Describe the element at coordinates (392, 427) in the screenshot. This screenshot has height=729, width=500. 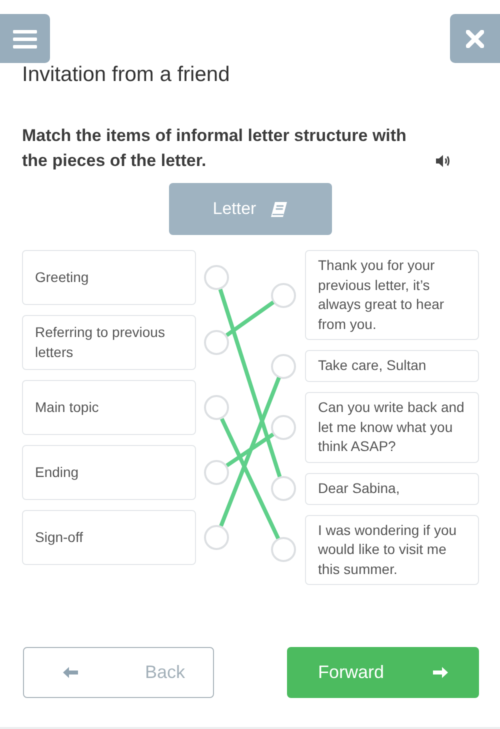
I see `letter-piece: Can you write back and let me know what you think ASAP?` at that location.